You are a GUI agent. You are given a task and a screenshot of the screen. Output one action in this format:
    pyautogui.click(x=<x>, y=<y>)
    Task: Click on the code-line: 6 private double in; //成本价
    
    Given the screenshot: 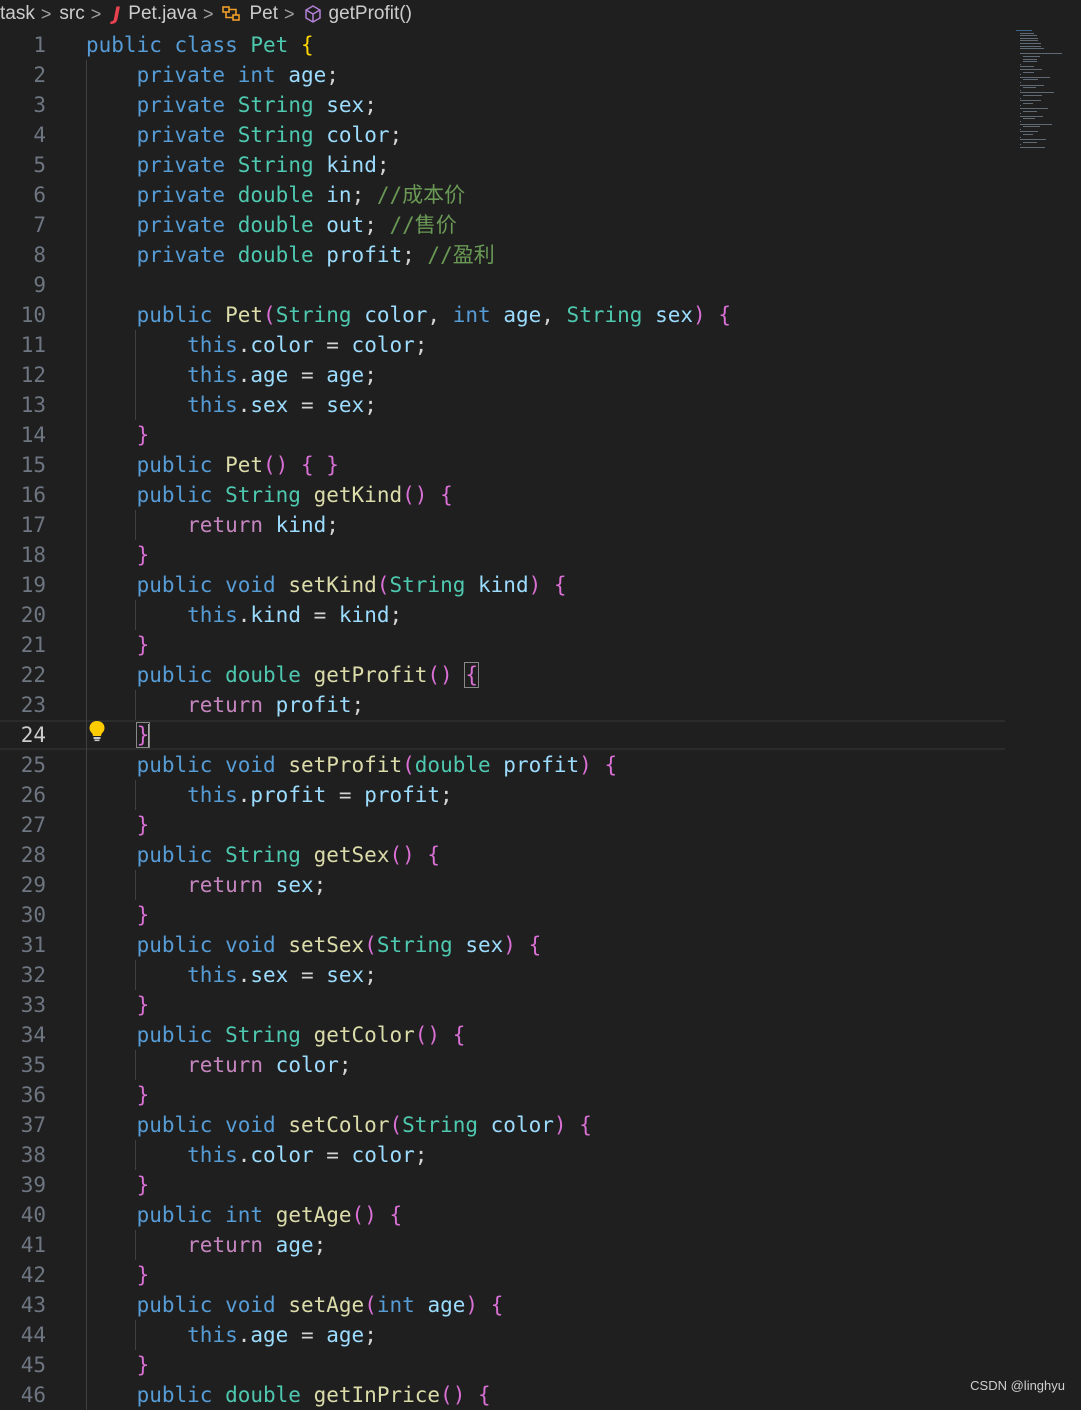 What is the action you would take?
    pyautogui.click(x=502, y=195)
    